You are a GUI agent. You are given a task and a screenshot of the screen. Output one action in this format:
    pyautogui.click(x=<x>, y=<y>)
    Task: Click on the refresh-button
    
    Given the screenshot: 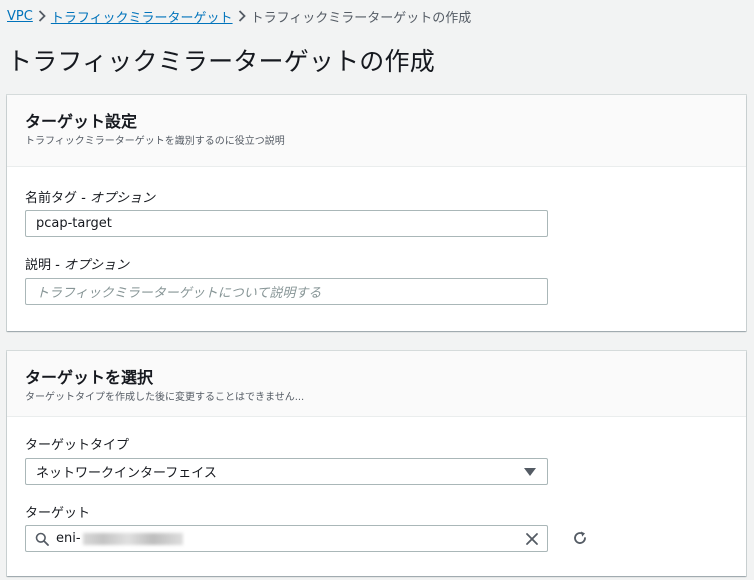 What is the action you would take?
    pyautogui.click(x=580, y=538)
    